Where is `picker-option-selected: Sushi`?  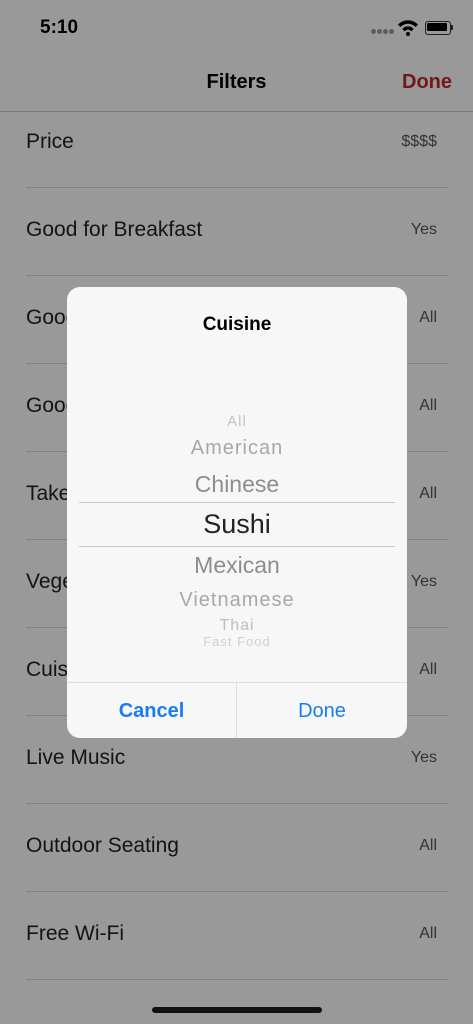
picker-option-selected: Sushi is located at coordinates (237, 524).